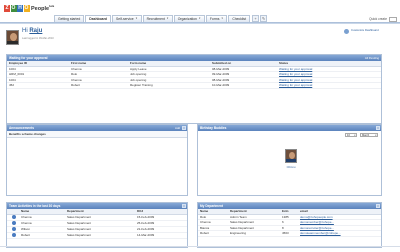 The width and height of the screenshot is (400, 252). I want to click on birthday-filters: 10 March, so click(289, 135).